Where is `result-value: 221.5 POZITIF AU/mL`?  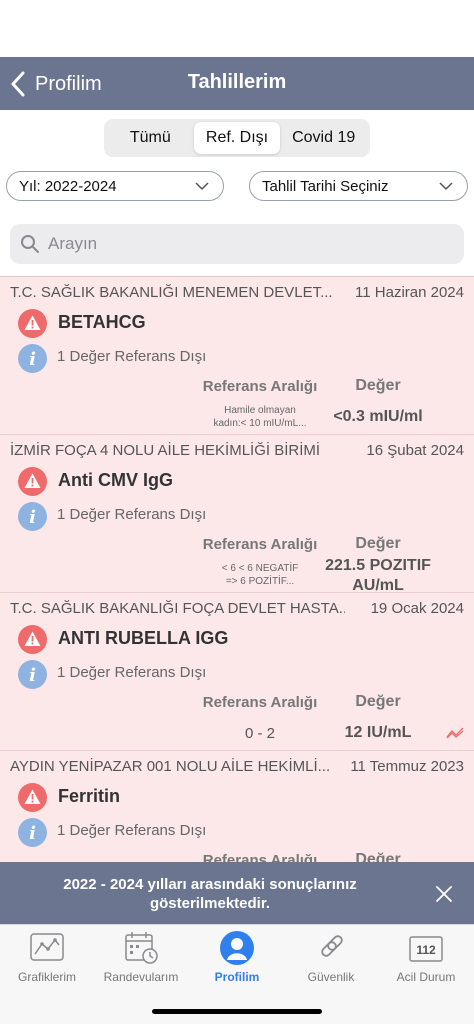 result-value: 221.5 POZITIF AU/mL is located at coordinates (378, 576).